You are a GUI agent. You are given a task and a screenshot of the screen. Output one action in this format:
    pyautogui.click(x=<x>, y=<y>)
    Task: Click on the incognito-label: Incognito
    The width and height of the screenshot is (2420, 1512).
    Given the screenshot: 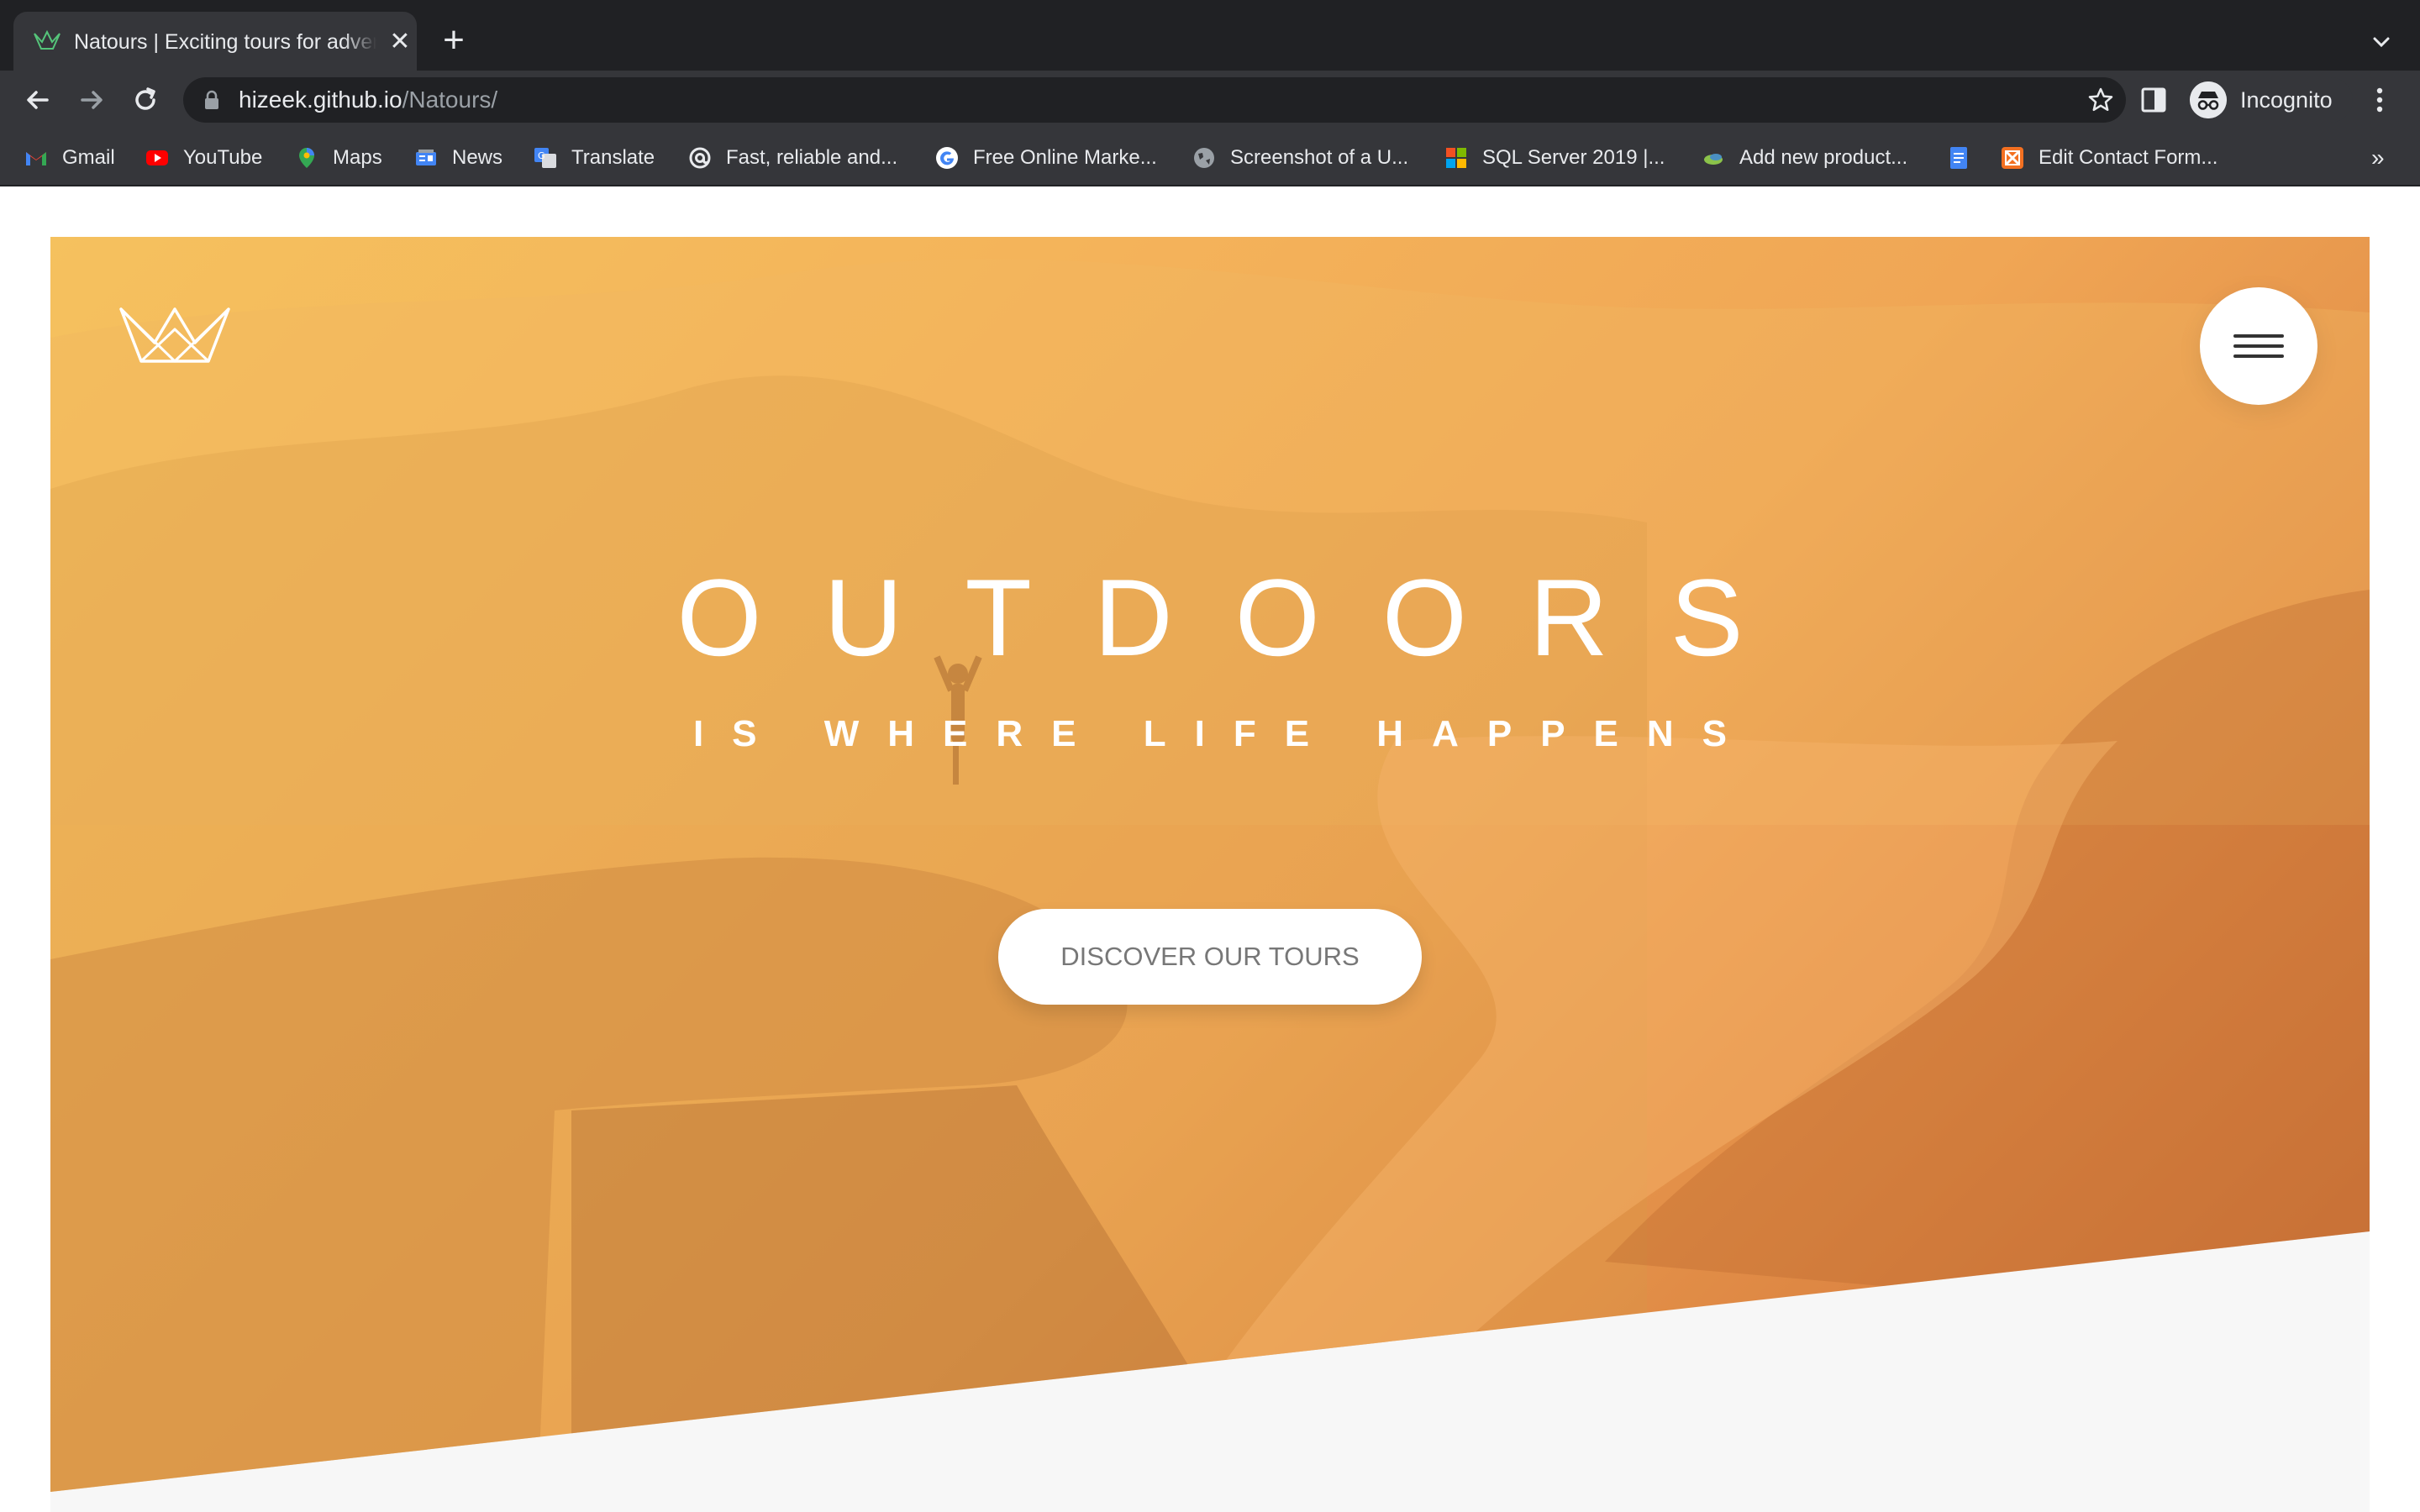 What is the action you would take?
    pyautogui.click(x=2286, y=100)
    